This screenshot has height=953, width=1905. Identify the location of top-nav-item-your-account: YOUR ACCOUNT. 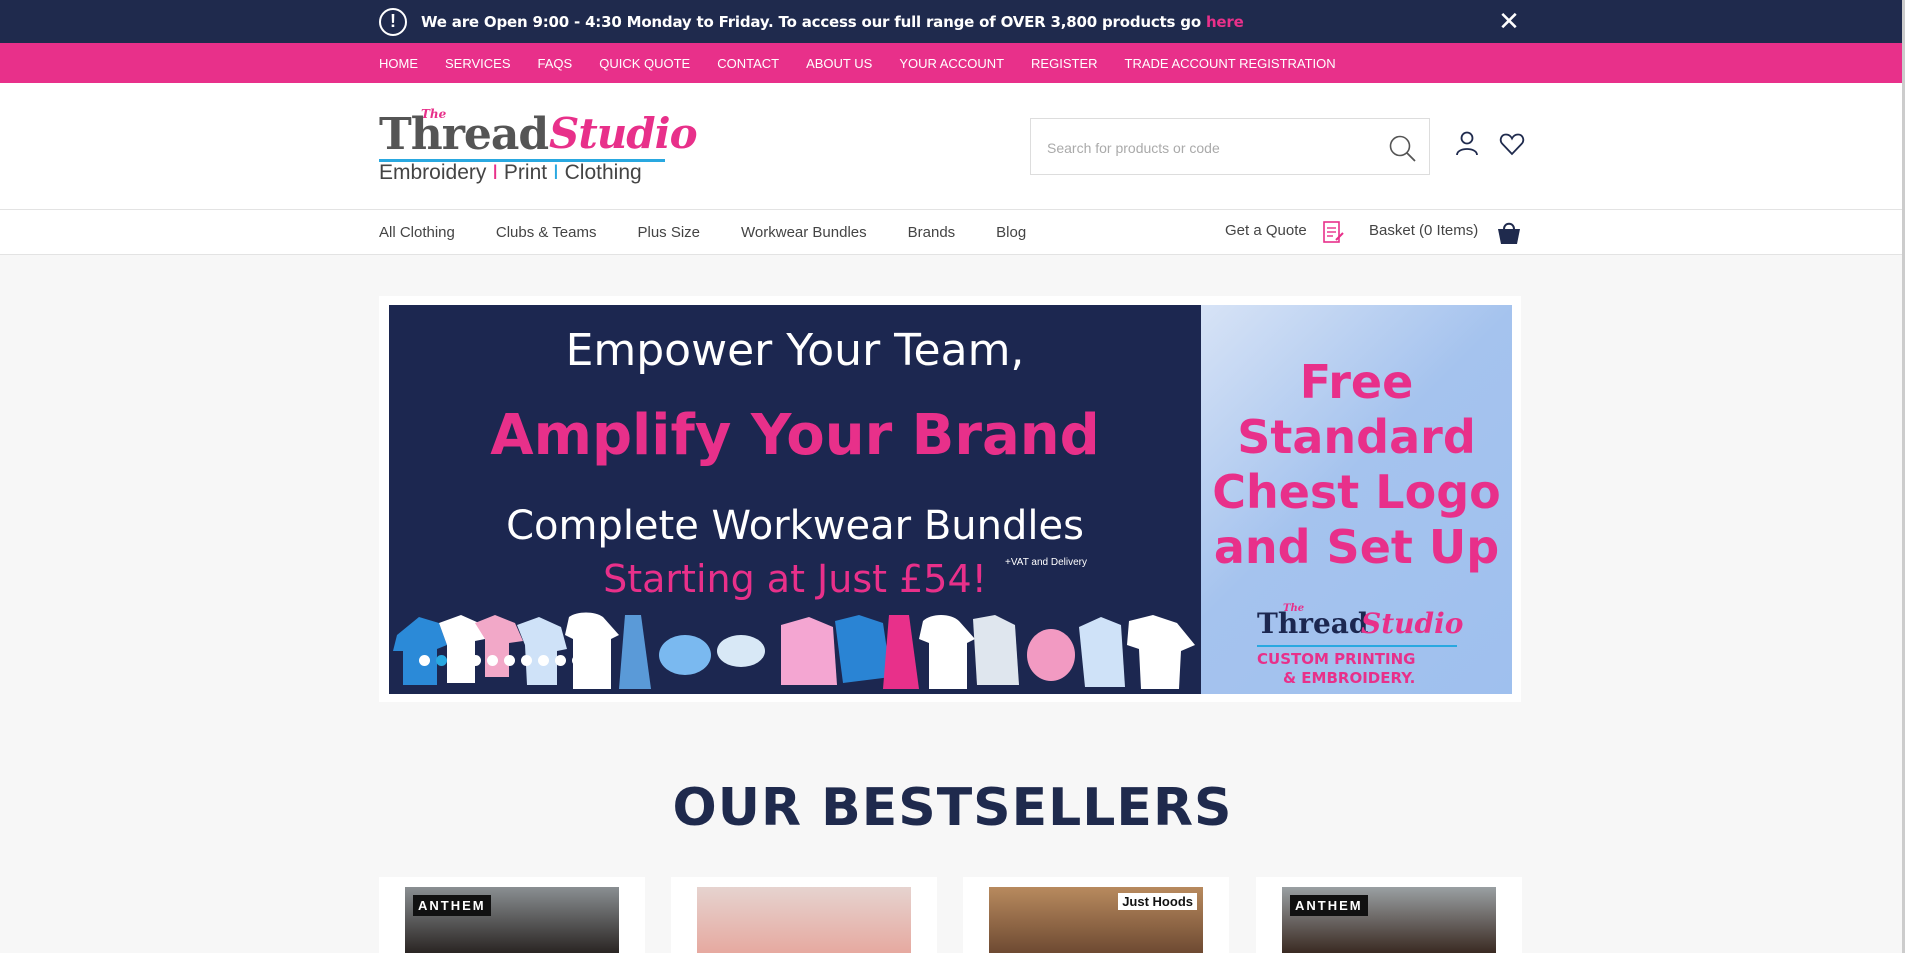
(951, 63).